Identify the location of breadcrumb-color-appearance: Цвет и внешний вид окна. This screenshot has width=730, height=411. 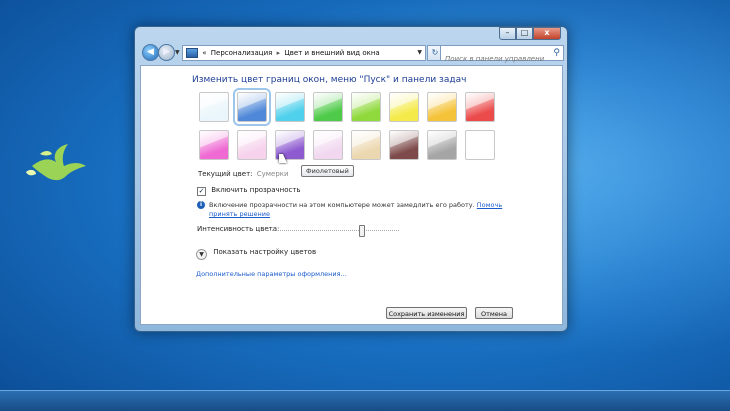
(331, 53).